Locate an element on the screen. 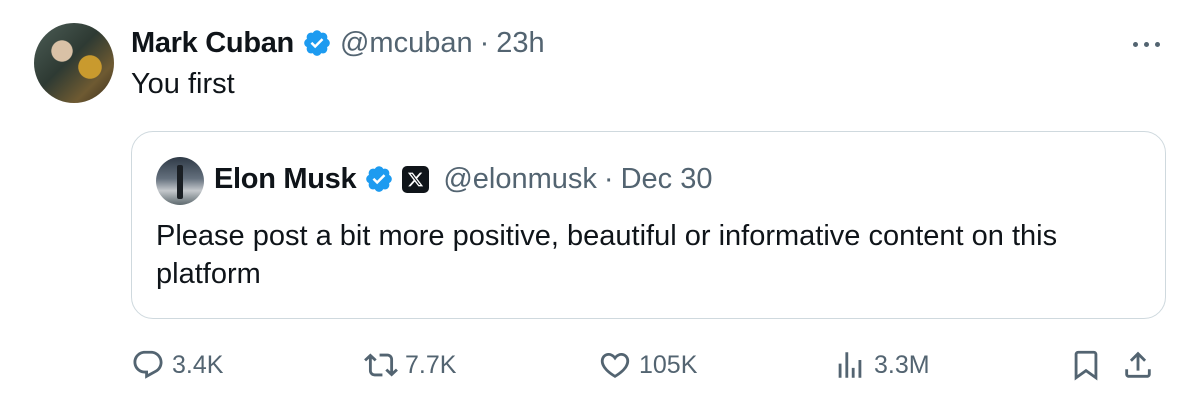 Image resolution: width=1192 pixels, height=404 pixels. like-button: 105K is located at coordinates (647, 365).